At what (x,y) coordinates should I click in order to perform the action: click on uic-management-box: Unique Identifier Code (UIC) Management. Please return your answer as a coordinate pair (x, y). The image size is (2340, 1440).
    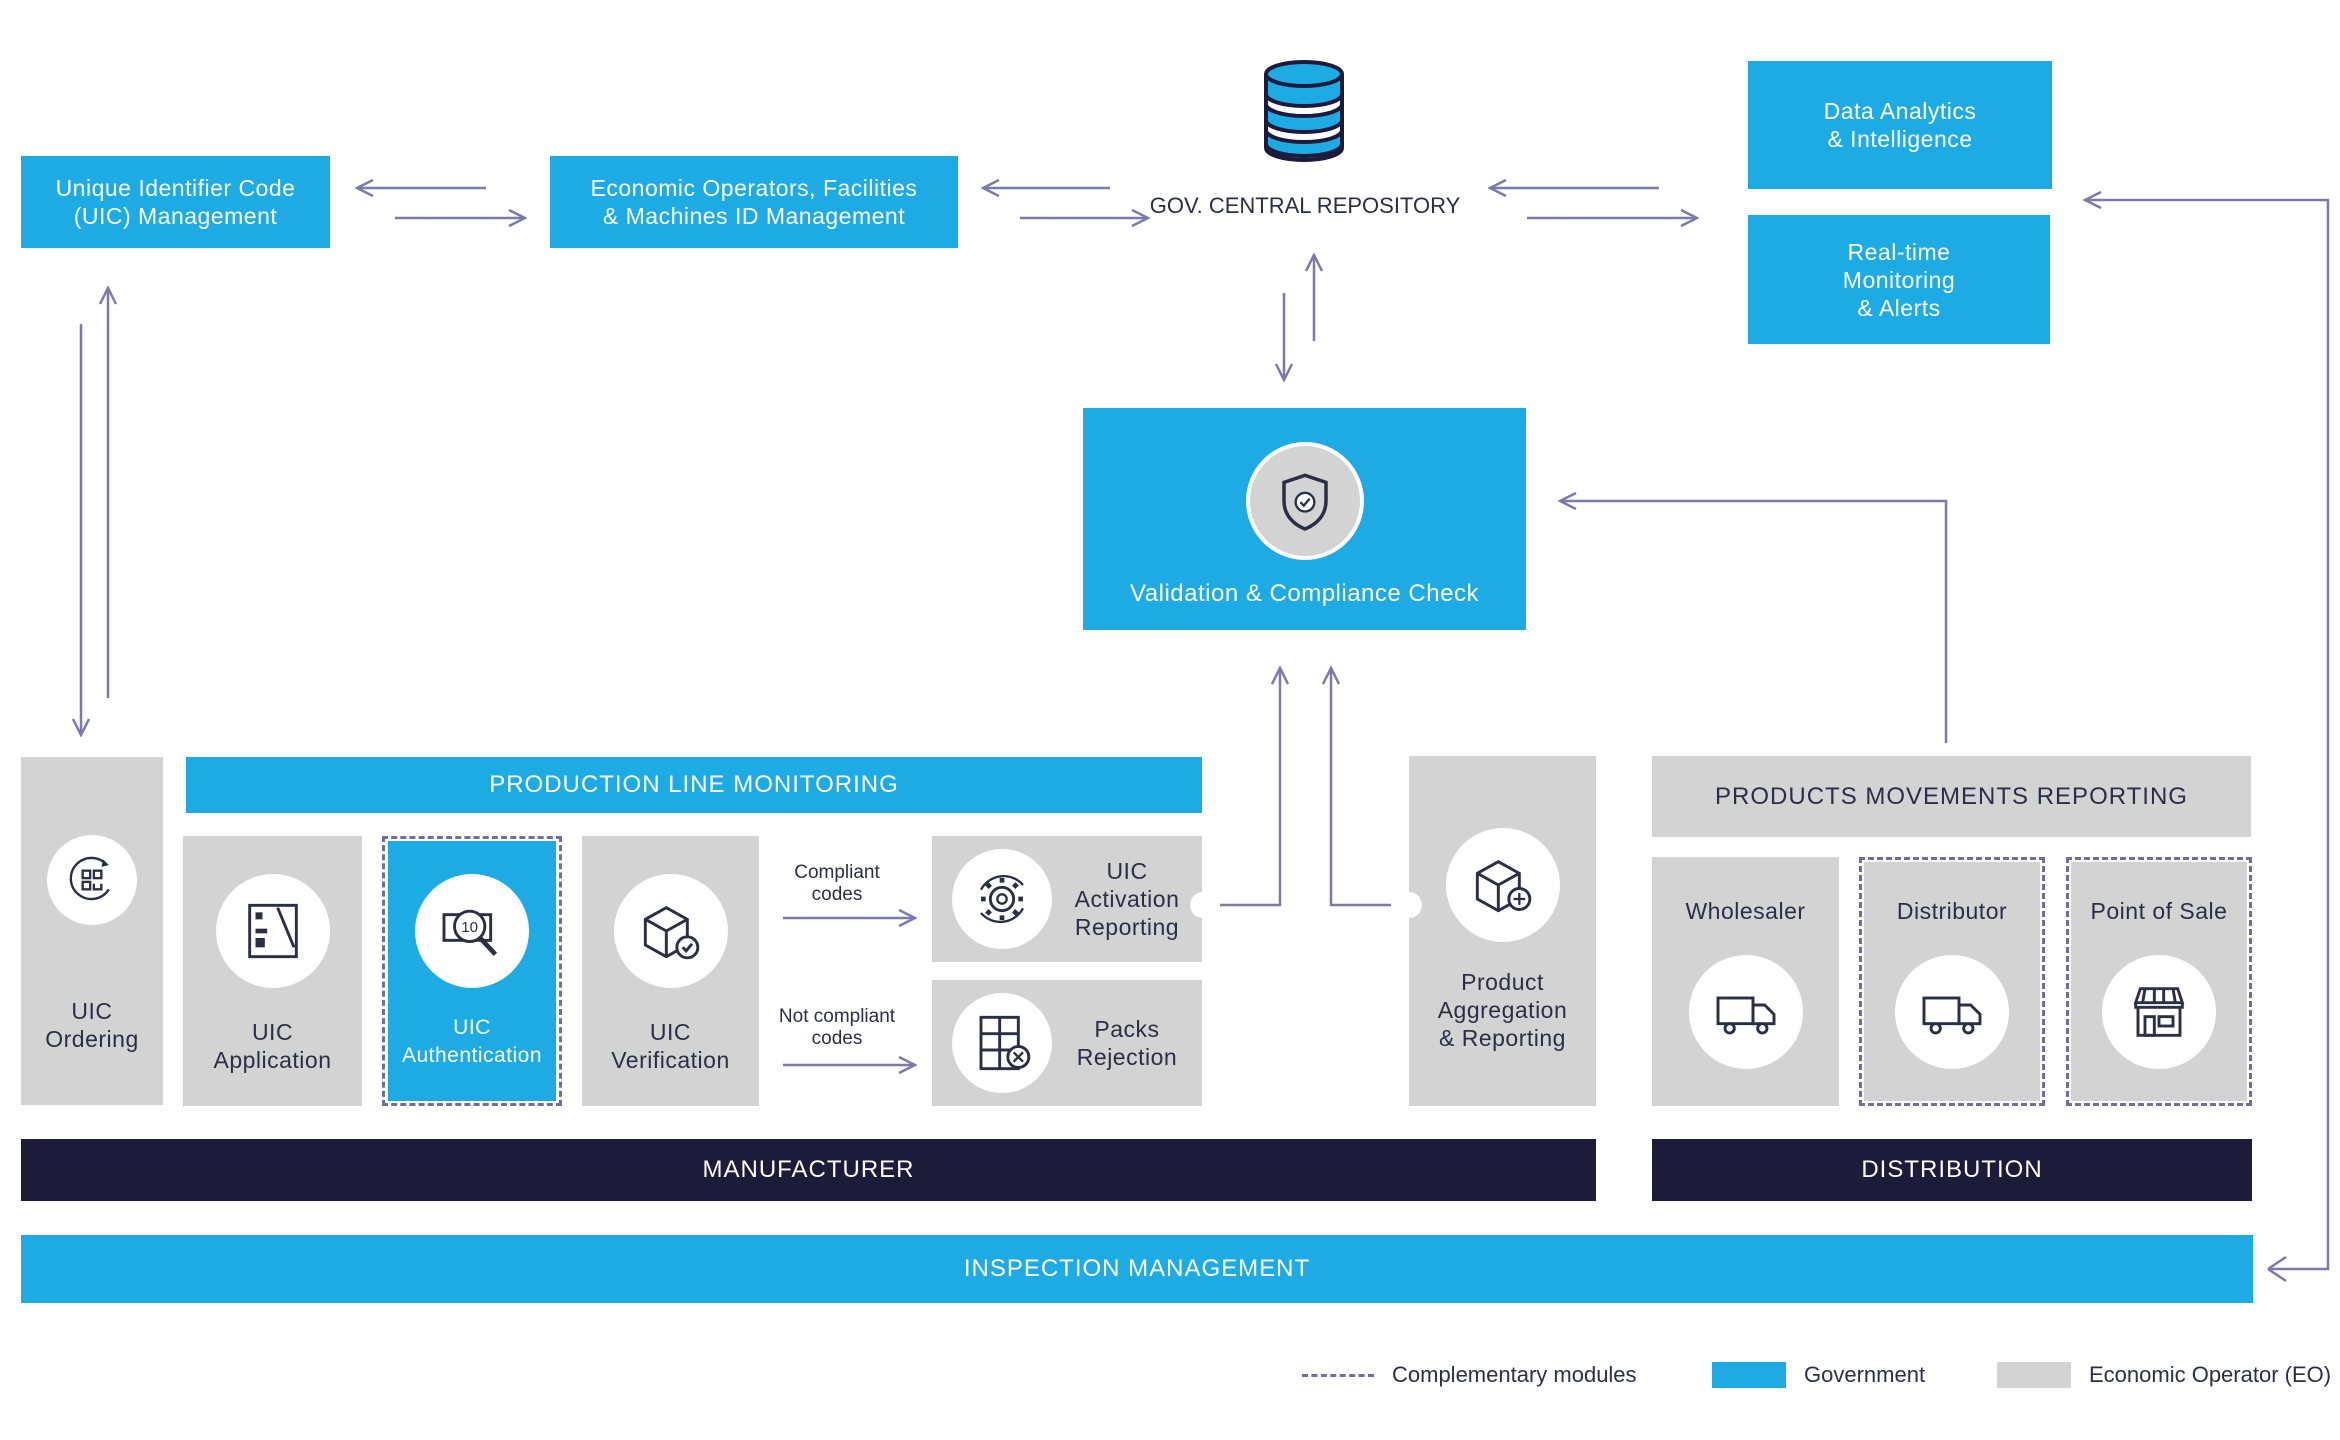
    Looking at the image, I should click on (175, 202).